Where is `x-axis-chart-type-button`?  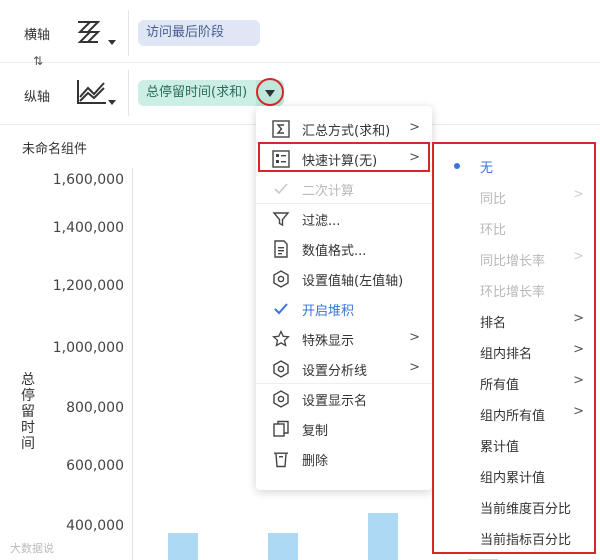 x-axis-chart-type-button is located at coordinates (98, 33).